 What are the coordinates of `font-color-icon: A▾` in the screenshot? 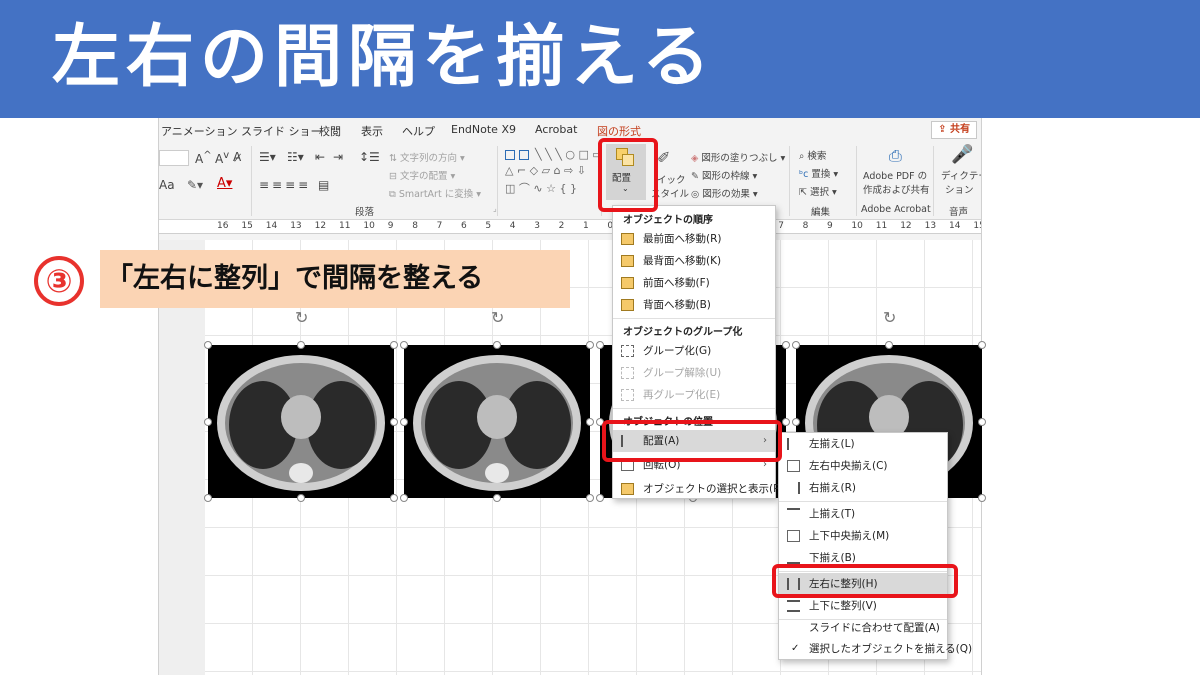 It's located at (224, 183).